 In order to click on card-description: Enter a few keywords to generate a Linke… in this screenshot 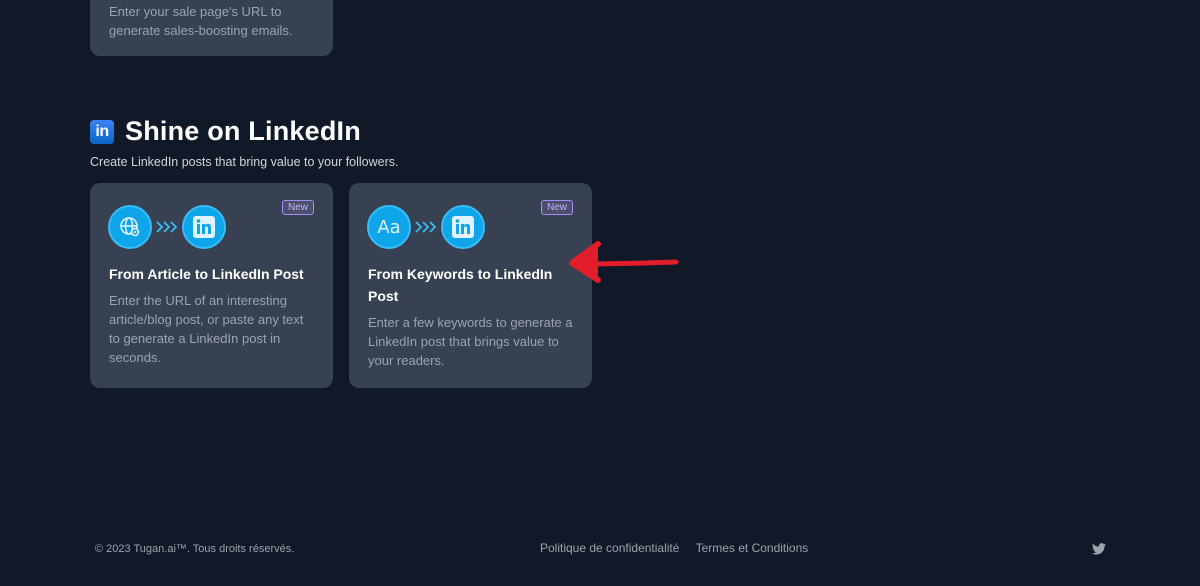, I will do `click(470, 341)`.